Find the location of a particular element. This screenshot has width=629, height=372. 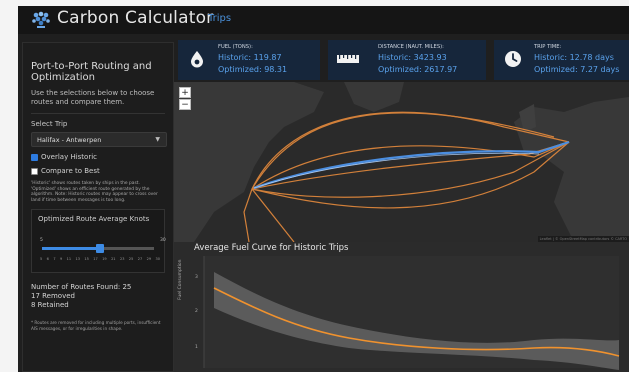

routes-found-text: Number of Routes Found: 25 is located at coordinates (81, 287).